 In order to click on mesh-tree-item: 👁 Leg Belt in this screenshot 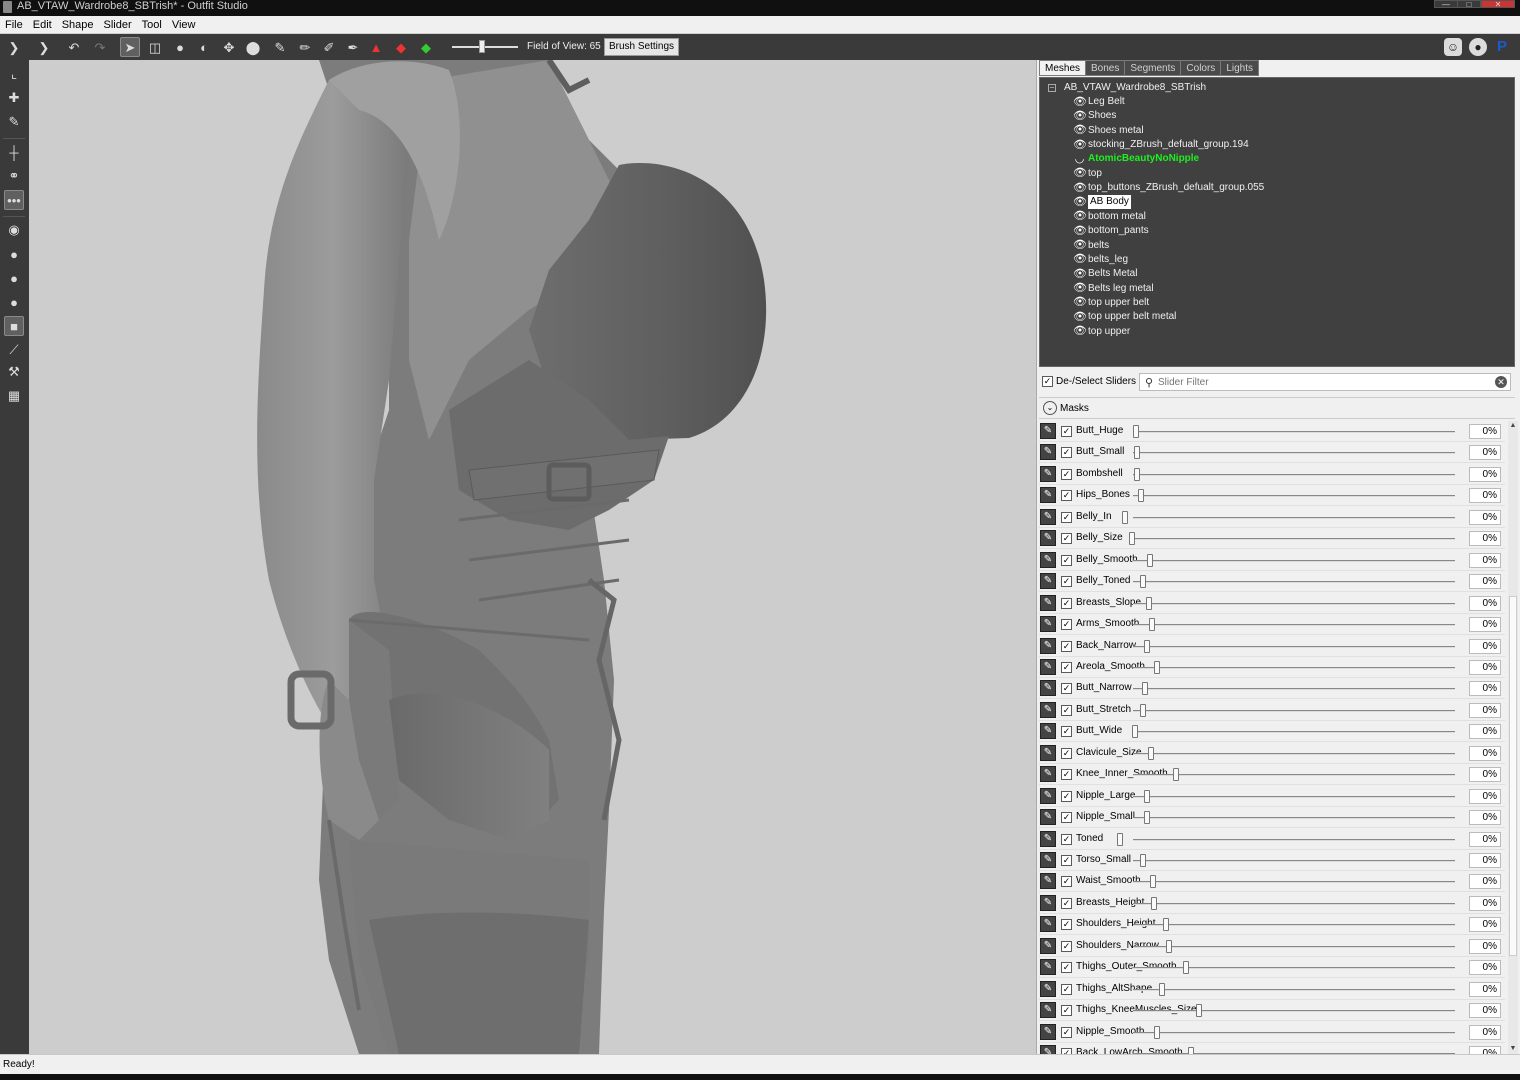, I will do `click(1099, 102)`.